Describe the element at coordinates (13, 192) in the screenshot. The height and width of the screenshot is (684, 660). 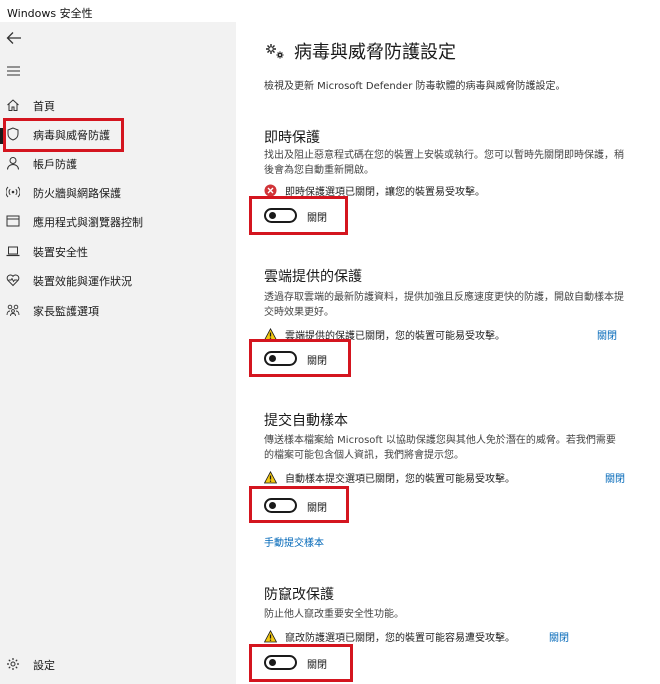
I see `wifi-icon` at that location.